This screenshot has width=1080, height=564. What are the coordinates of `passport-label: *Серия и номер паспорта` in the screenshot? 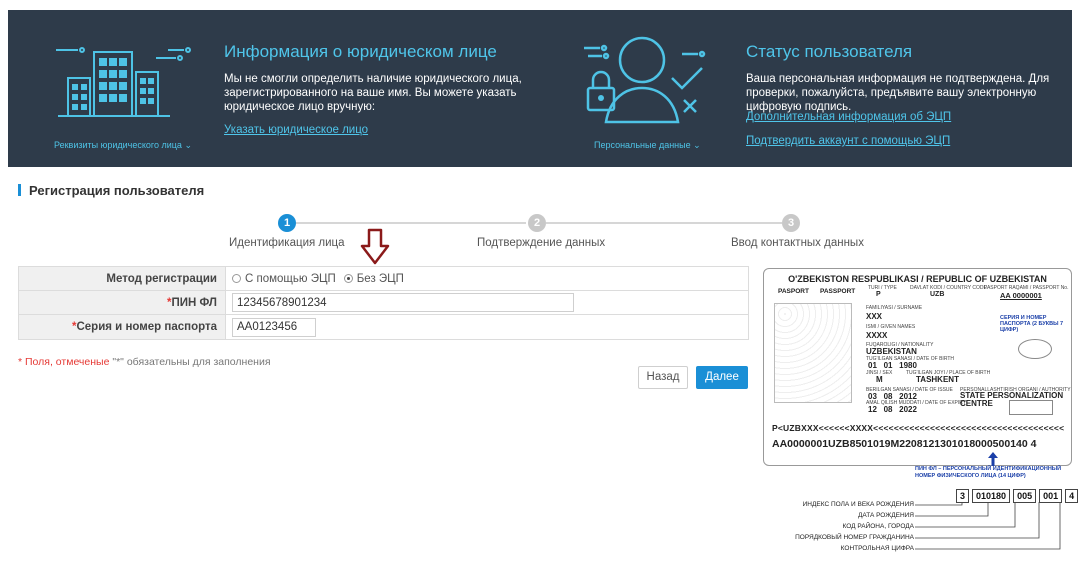 It's located at (122, 327).